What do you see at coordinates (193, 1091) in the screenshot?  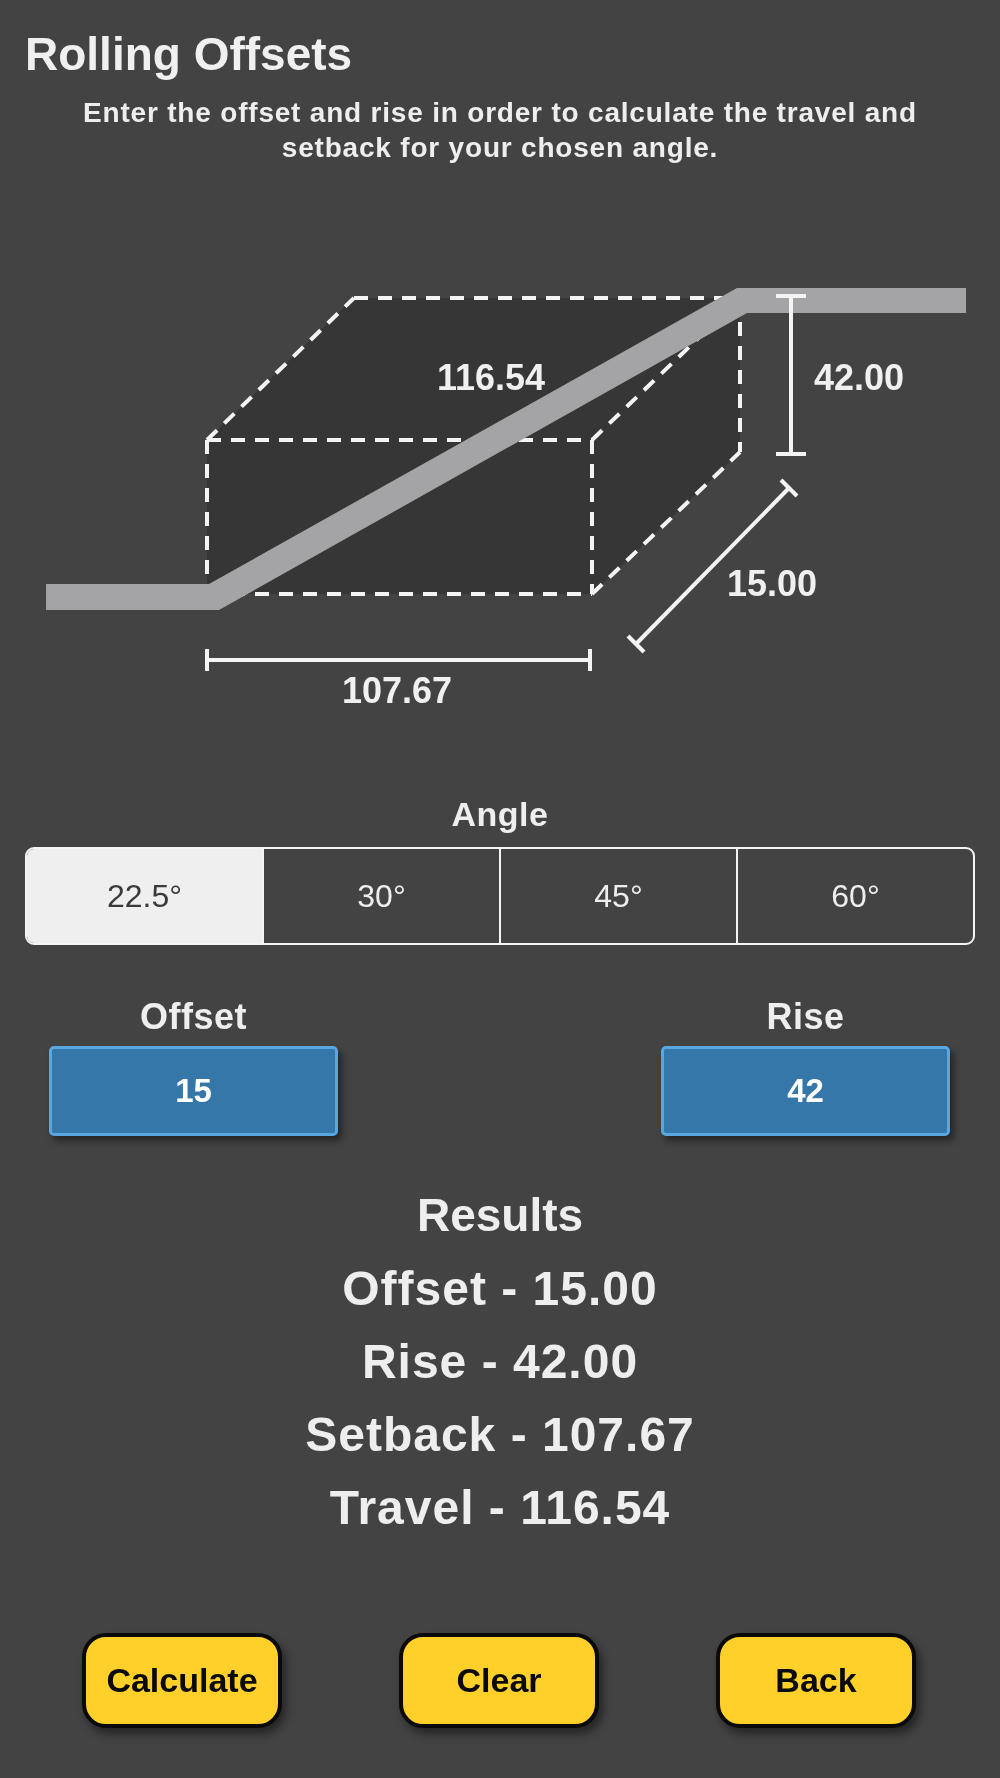 I see `number-field: 15` at bounding box center [193, 1091].